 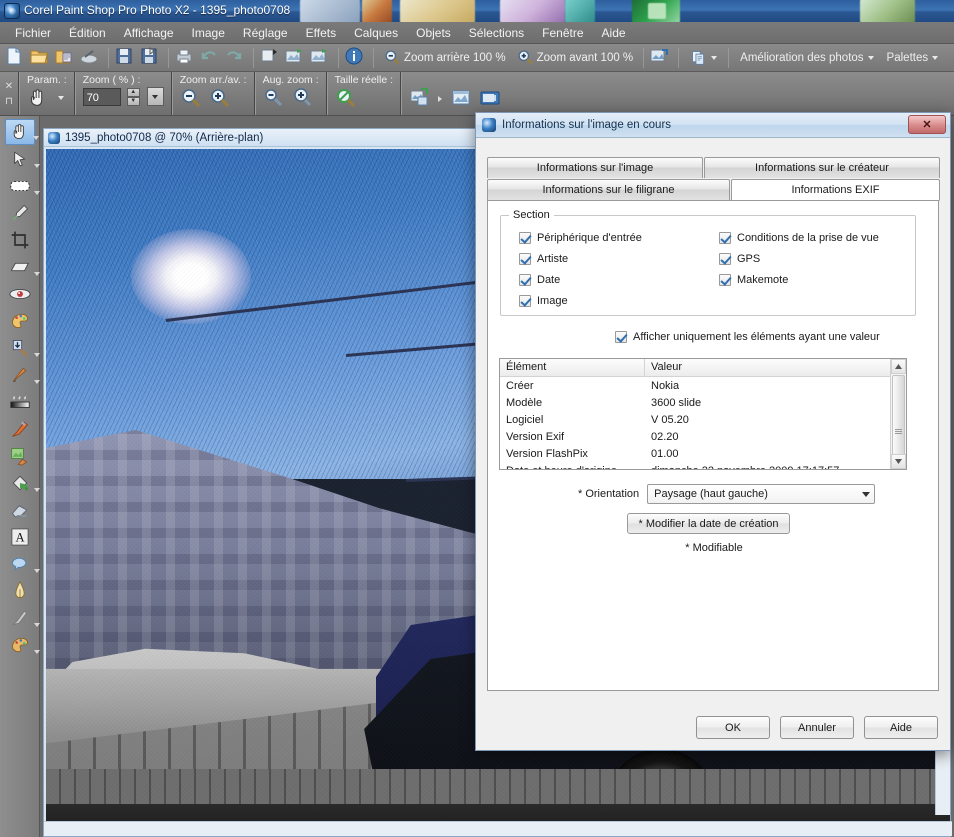 What do you see at coordinates (822, 167) in the screenshot?
I see `tab-informations-sur-le-createur: Informations sur le créateur` at bounding box center [822, 167].